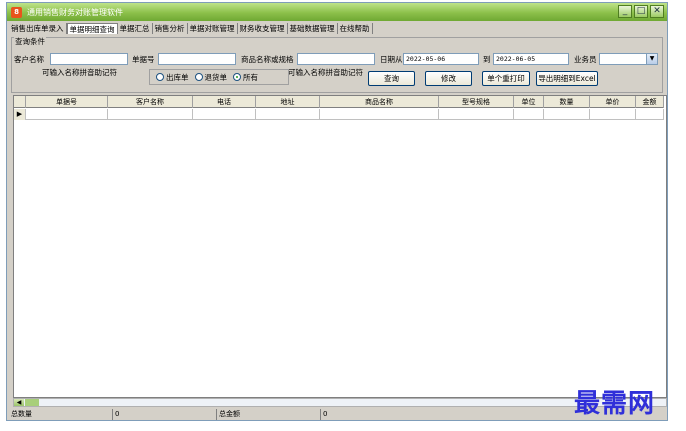 The image size is (686, 431). I want to click on cell-price, so click(613, 114).